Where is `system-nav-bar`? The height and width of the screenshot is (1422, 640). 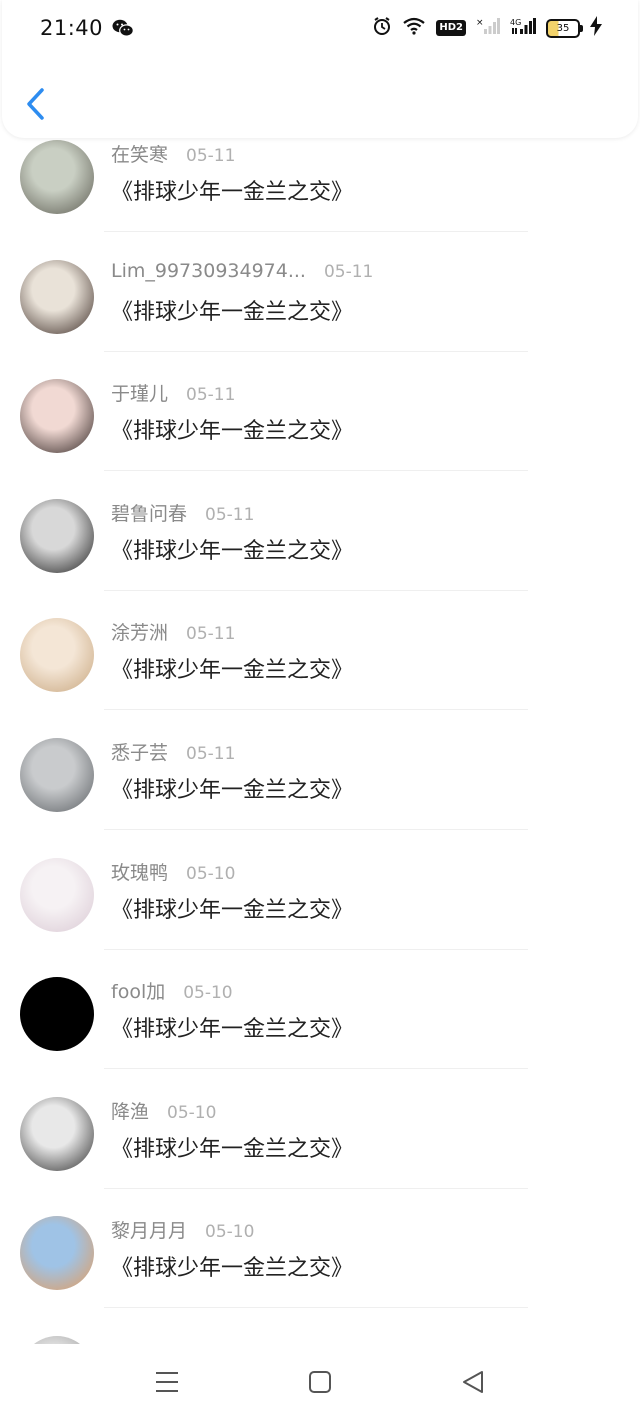 system-nav-bar is located at coordinates (320, 1383).